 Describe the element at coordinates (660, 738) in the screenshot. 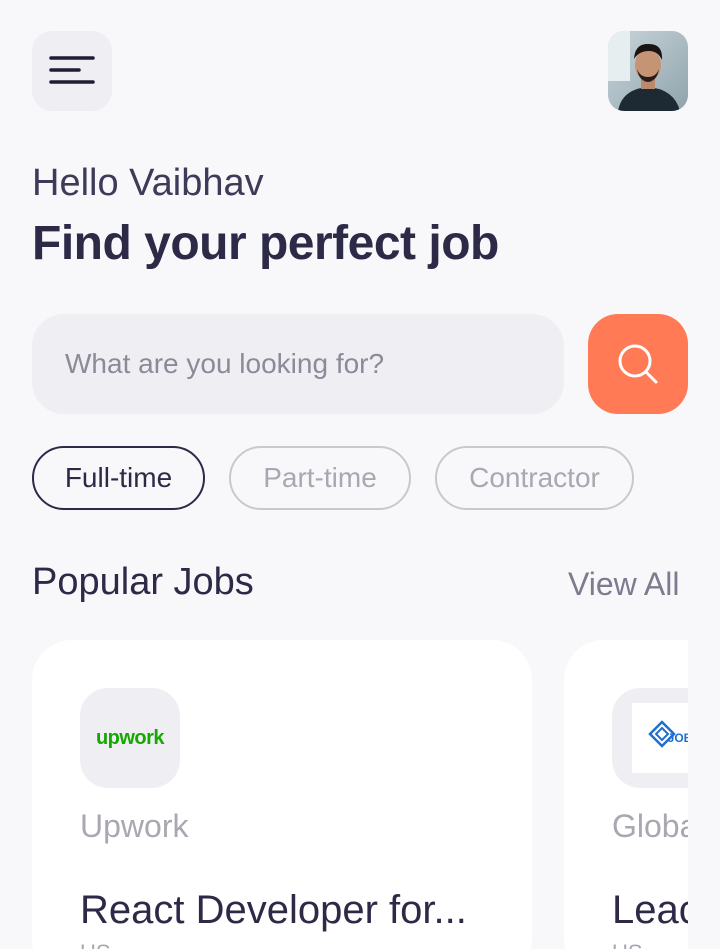

I see `job-logo-badge: JOB` at that location.